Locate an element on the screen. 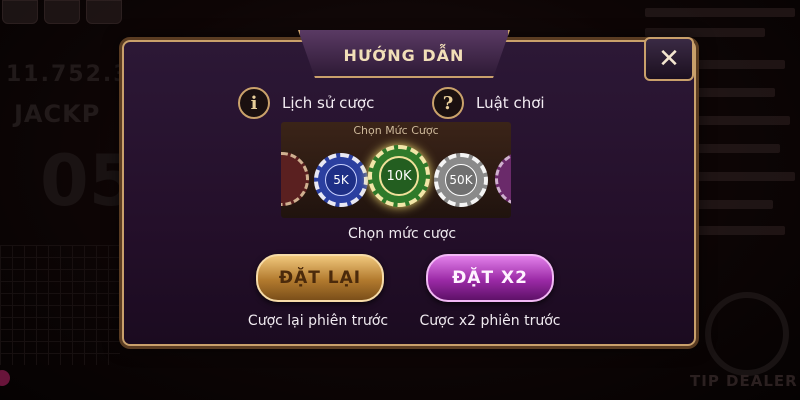  game-rules-link: ? Luật chơi is located at coordinates (488, 103).